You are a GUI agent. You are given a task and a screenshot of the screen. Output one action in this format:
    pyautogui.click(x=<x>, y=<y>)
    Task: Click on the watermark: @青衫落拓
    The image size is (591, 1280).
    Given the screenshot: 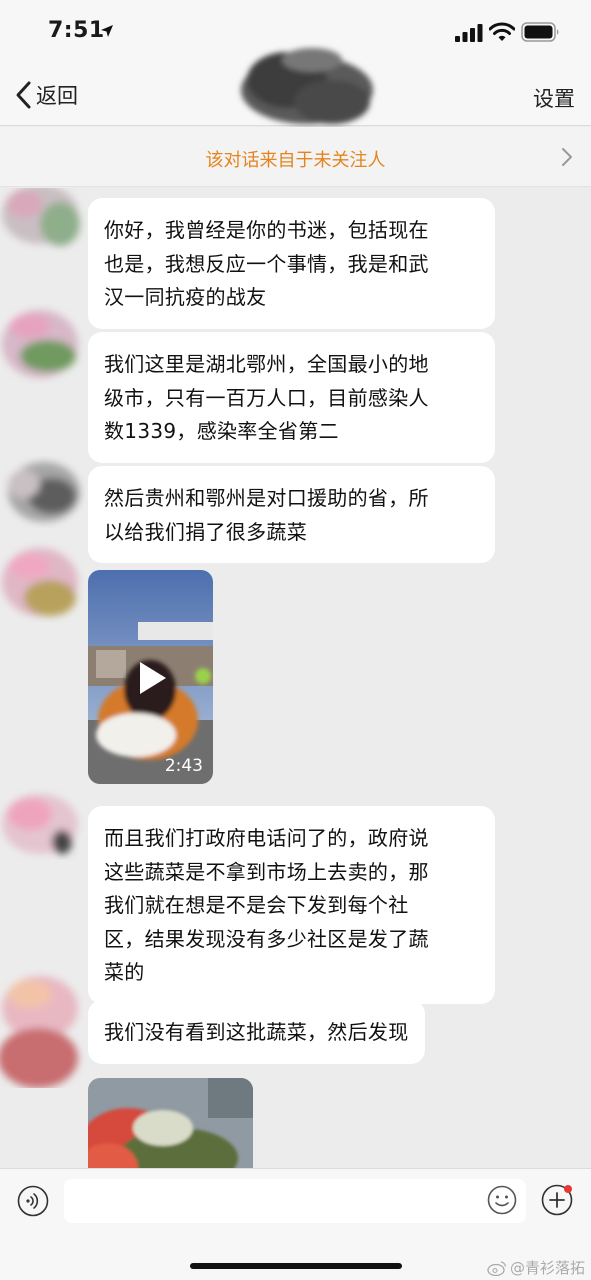 What is the action you would take?
    pyautogui.click(x=536, y=1267)
    